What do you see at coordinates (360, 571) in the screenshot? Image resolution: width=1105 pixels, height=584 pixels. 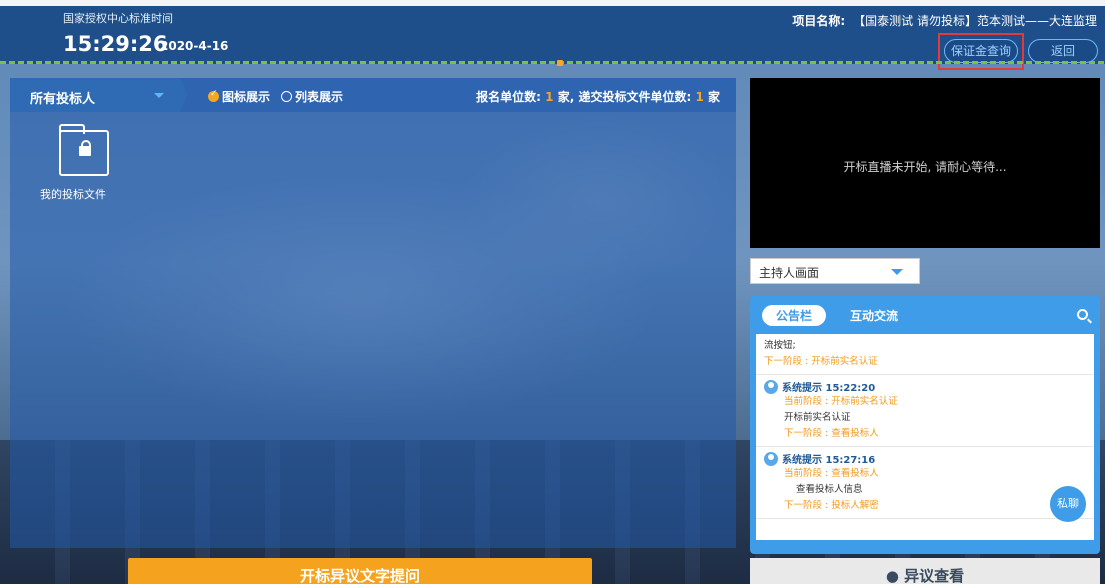 I see `objection-question-button: 开标异议文字提问` at bounding box center [360, 571].